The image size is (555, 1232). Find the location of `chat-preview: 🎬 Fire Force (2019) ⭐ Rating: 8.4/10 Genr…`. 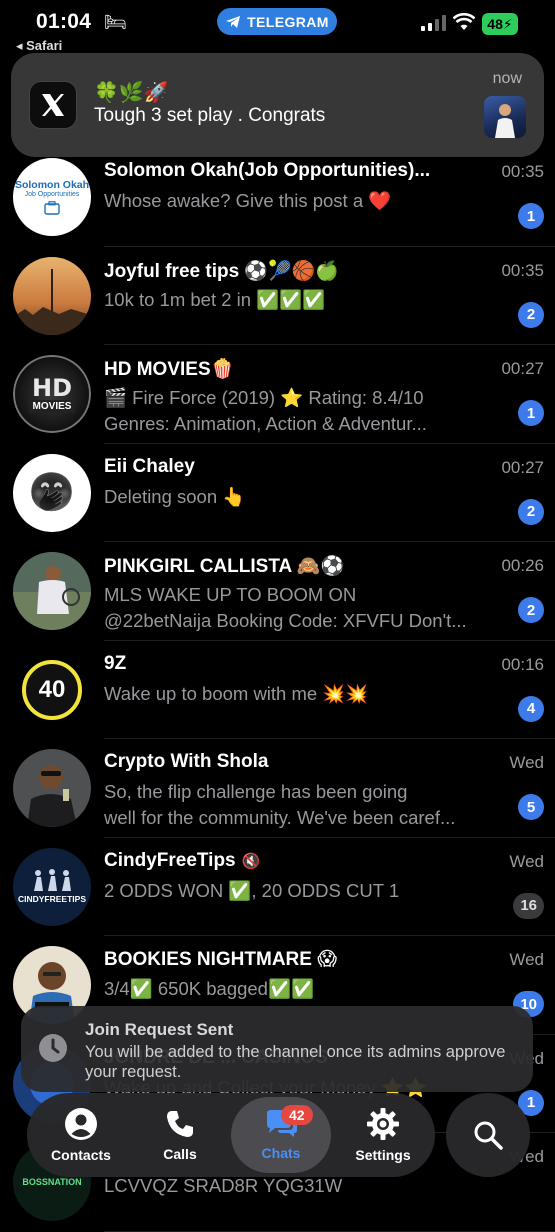

chat-preview: 🎬 Fire Force (2019) ⭐ Rating: 8.4/10 Genr… is located at coordinates (306, 411).